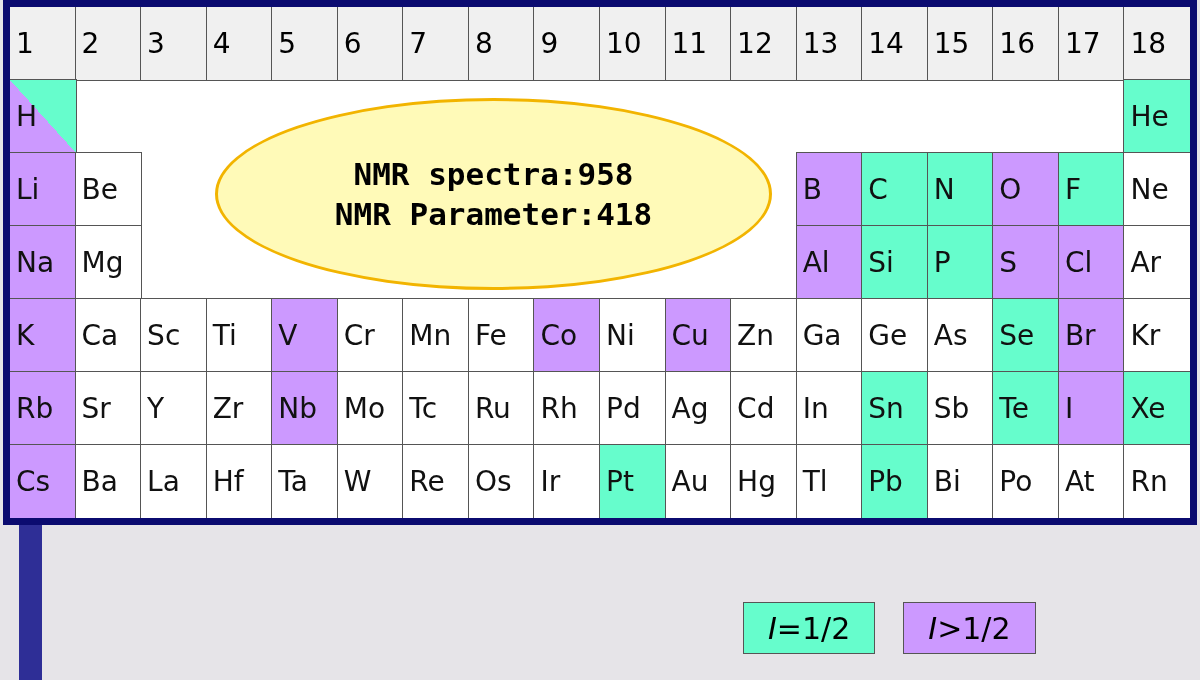  I want to click on element-cell: Sb, so click(960, 408).